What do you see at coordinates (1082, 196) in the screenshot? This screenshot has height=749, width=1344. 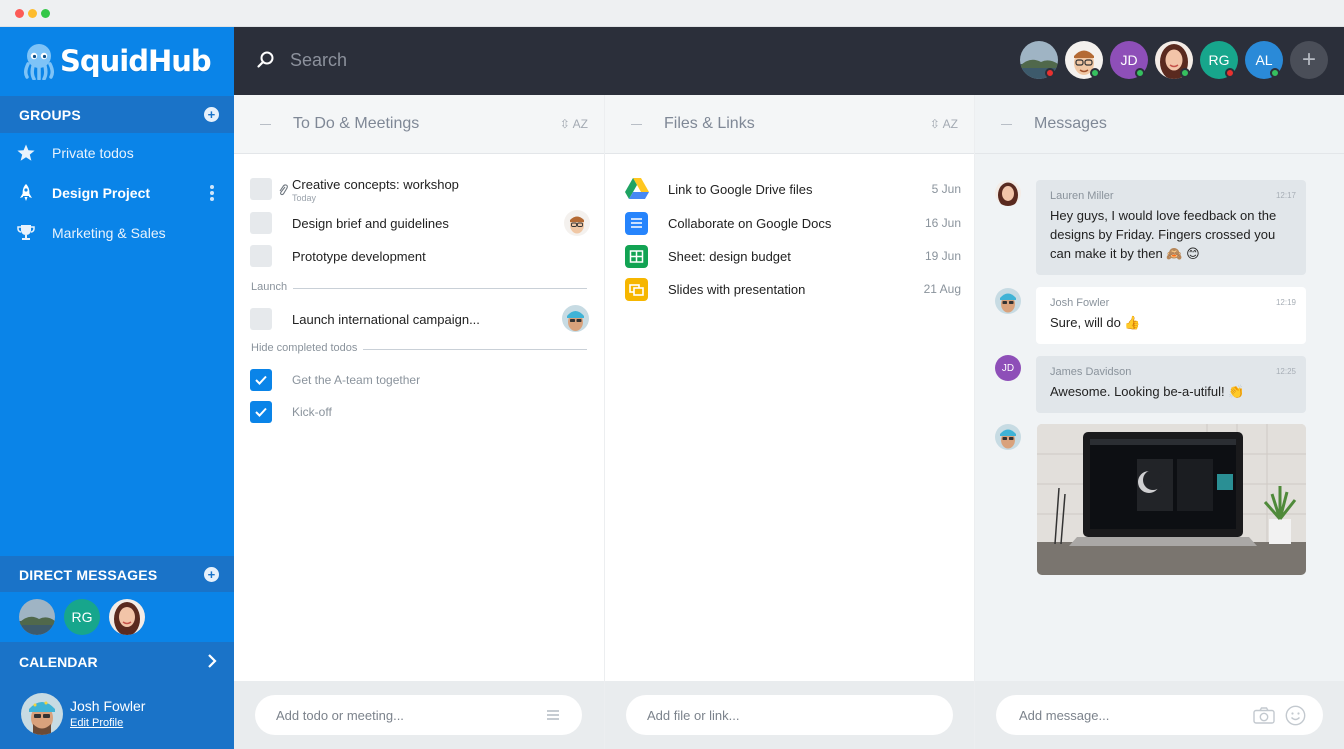 I see `message-author: Lauren Miller` at bounding box center [1082, 196].